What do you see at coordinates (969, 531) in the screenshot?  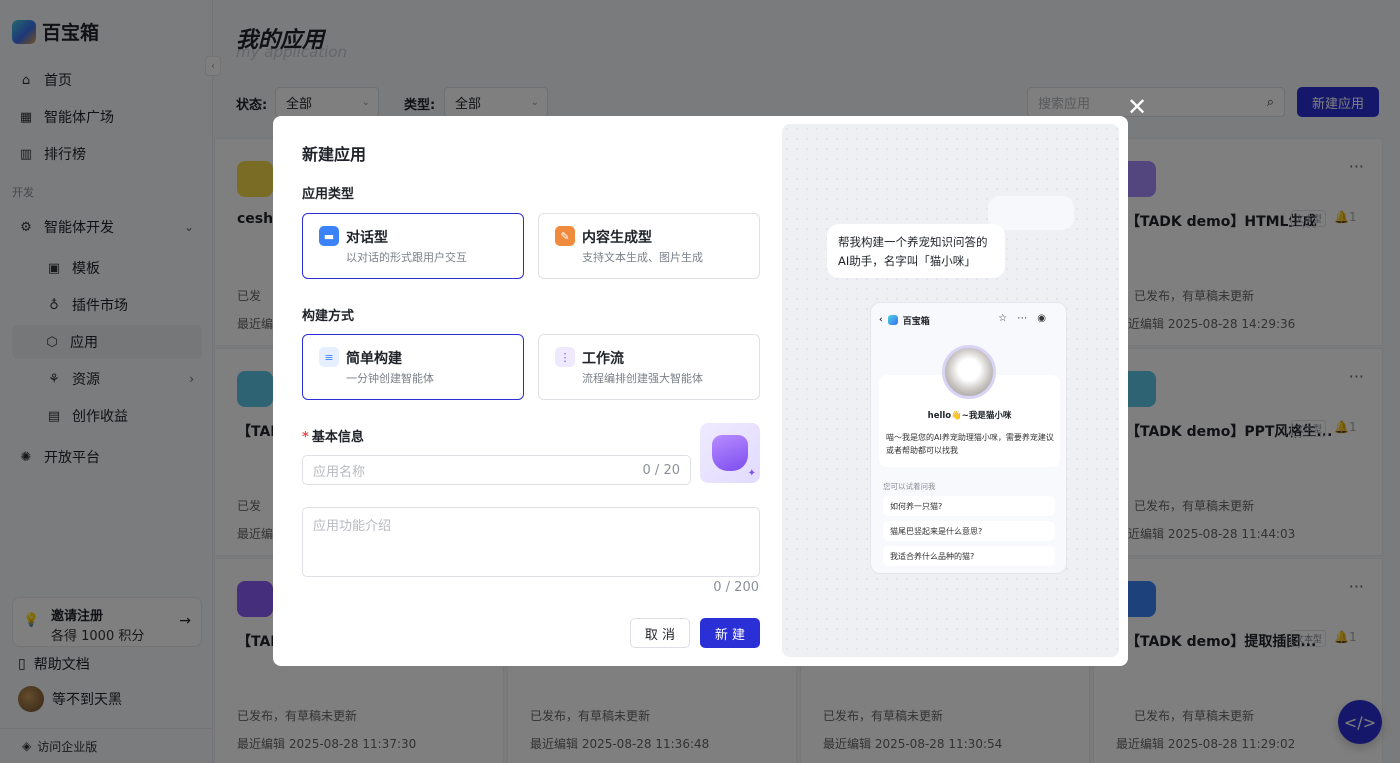 I see `suggested-question: 猫尾巴竖起来是什么意思?` at bounding box center [969, 531].